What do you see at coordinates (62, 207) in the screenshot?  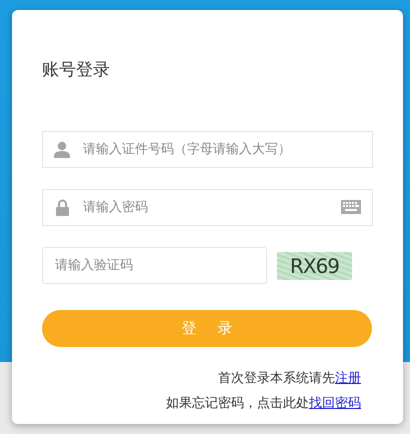 I see `lock-icon` at bounding box center [62, 207].